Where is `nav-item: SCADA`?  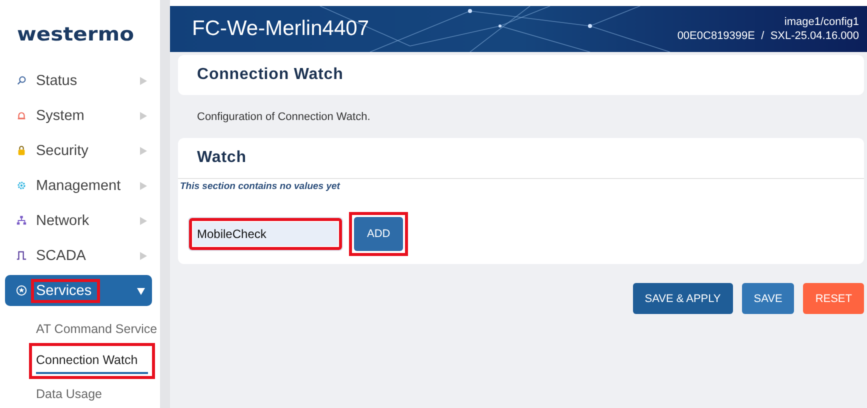
nav-item: SCADA is located at coordinates (80, 255).